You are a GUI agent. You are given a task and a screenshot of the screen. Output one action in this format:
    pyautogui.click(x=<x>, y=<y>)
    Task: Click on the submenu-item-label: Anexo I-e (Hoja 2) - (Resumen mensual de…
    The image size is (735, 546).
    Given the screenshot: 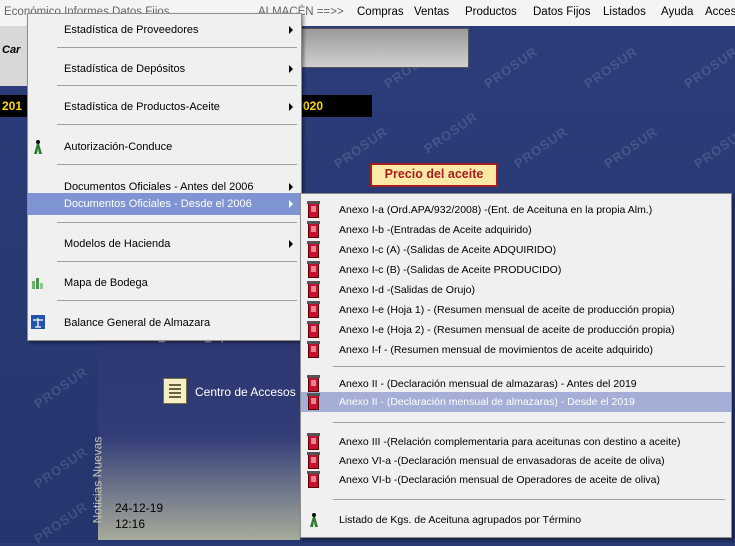 What is the action you would take?
    pyautogui.click(x=507, y=330)
    